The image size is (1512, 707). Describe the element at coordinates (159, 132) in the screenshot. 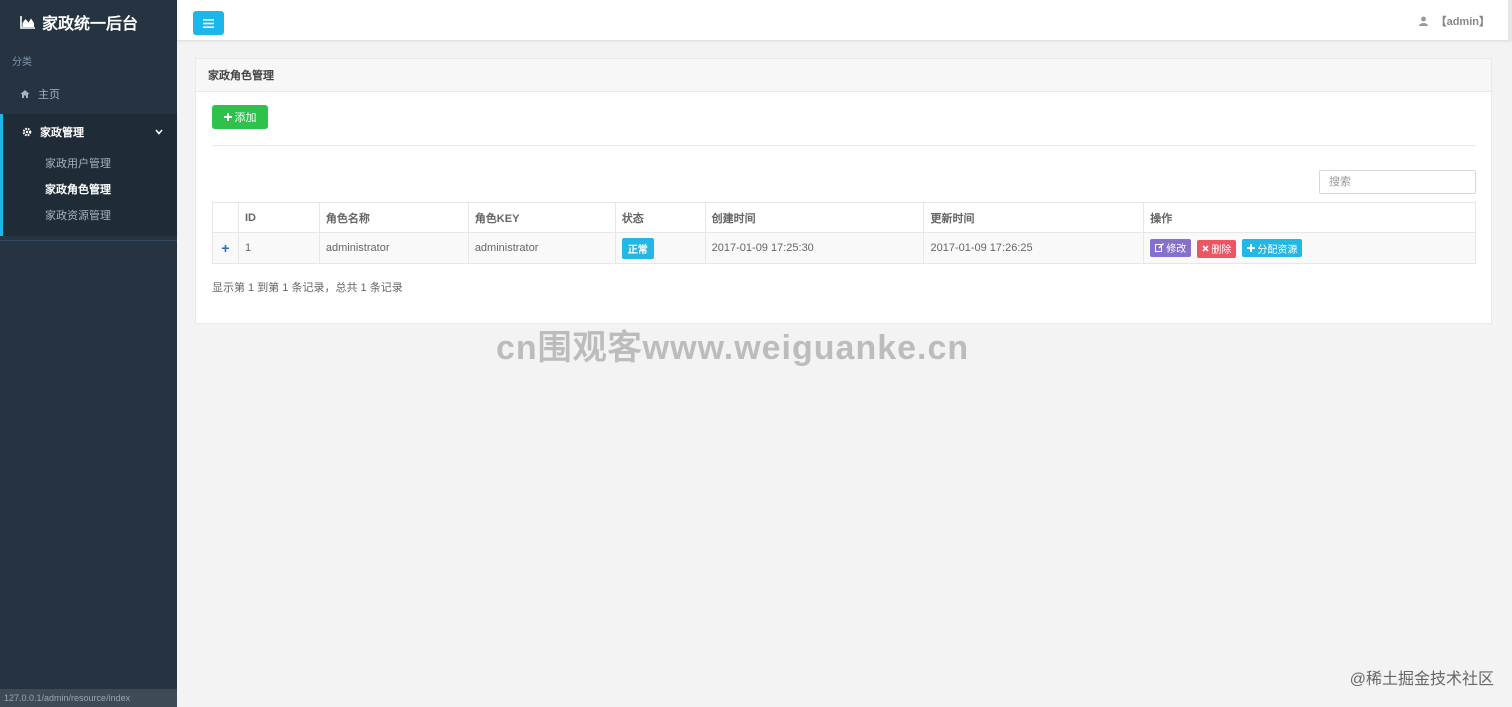

I see `chevron-down-icon` at that location.